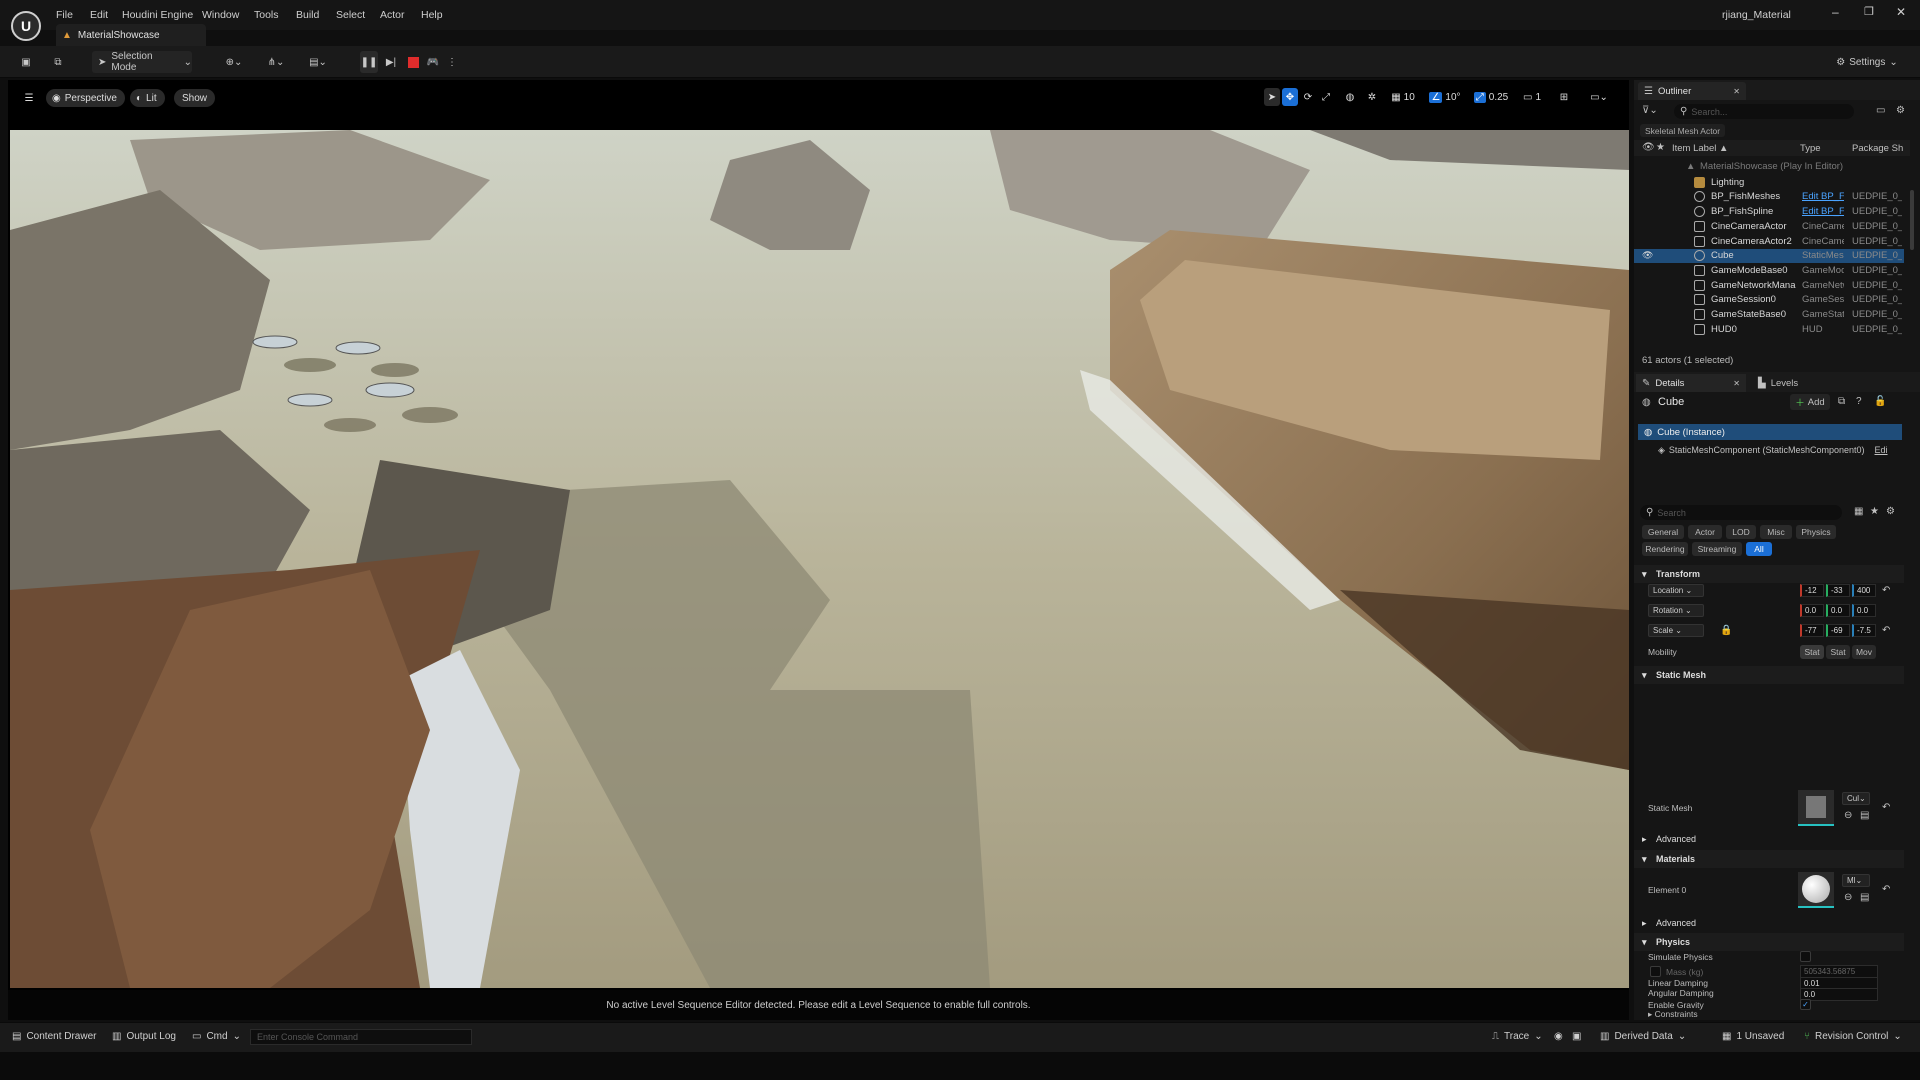 The image size is (1920, 1080). What do you see at coordinates (350, 15) in the screenshot?
I see `menu-select: Select` at bounding box center [350, 15].